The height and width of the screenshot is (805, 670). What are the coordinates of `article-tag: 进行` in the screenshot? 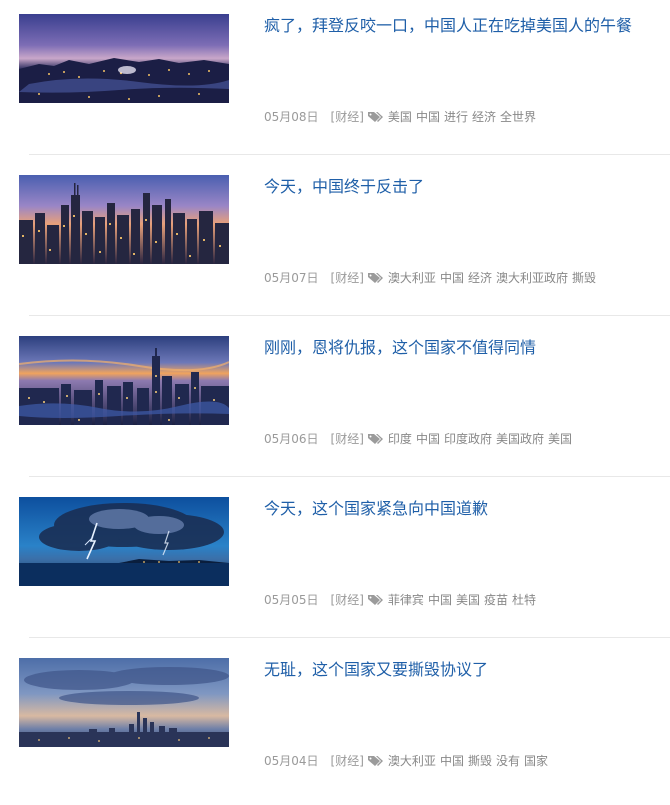 It's located at (456, 117).